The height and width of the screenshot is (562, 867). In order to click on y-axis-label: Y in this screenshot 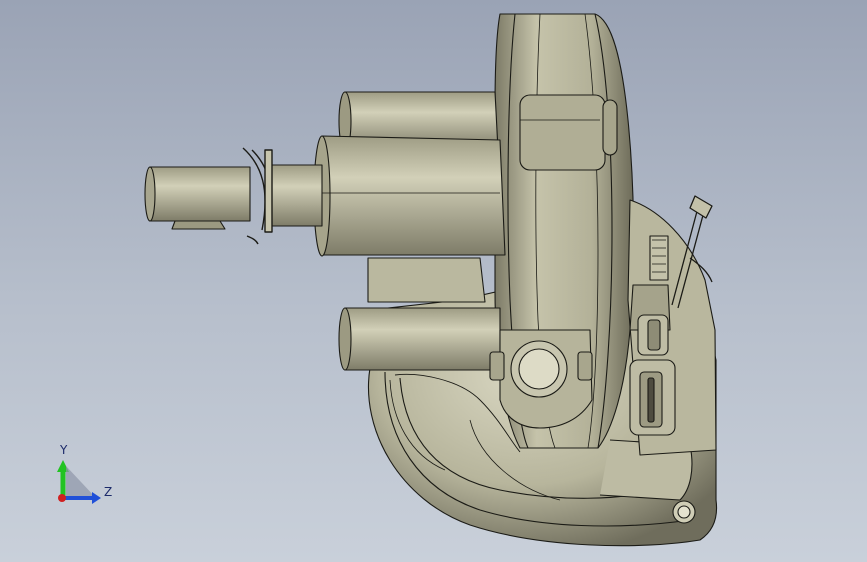, I will do `click(63, 450)`.